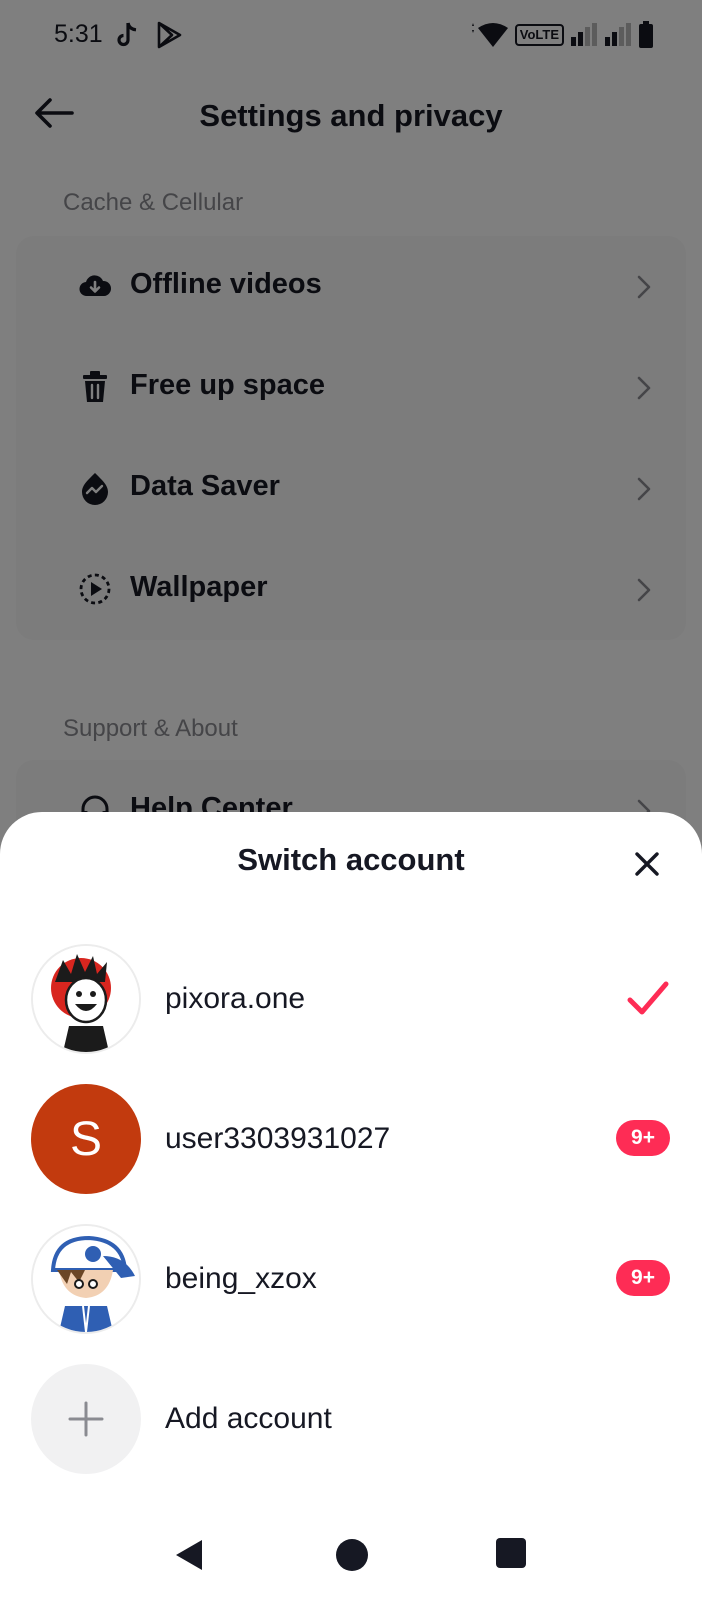  What do you see at coordinates (278, 1138) in the screenshot?
I see `account-name: user3303931027` at bounding box center [278, 1138].